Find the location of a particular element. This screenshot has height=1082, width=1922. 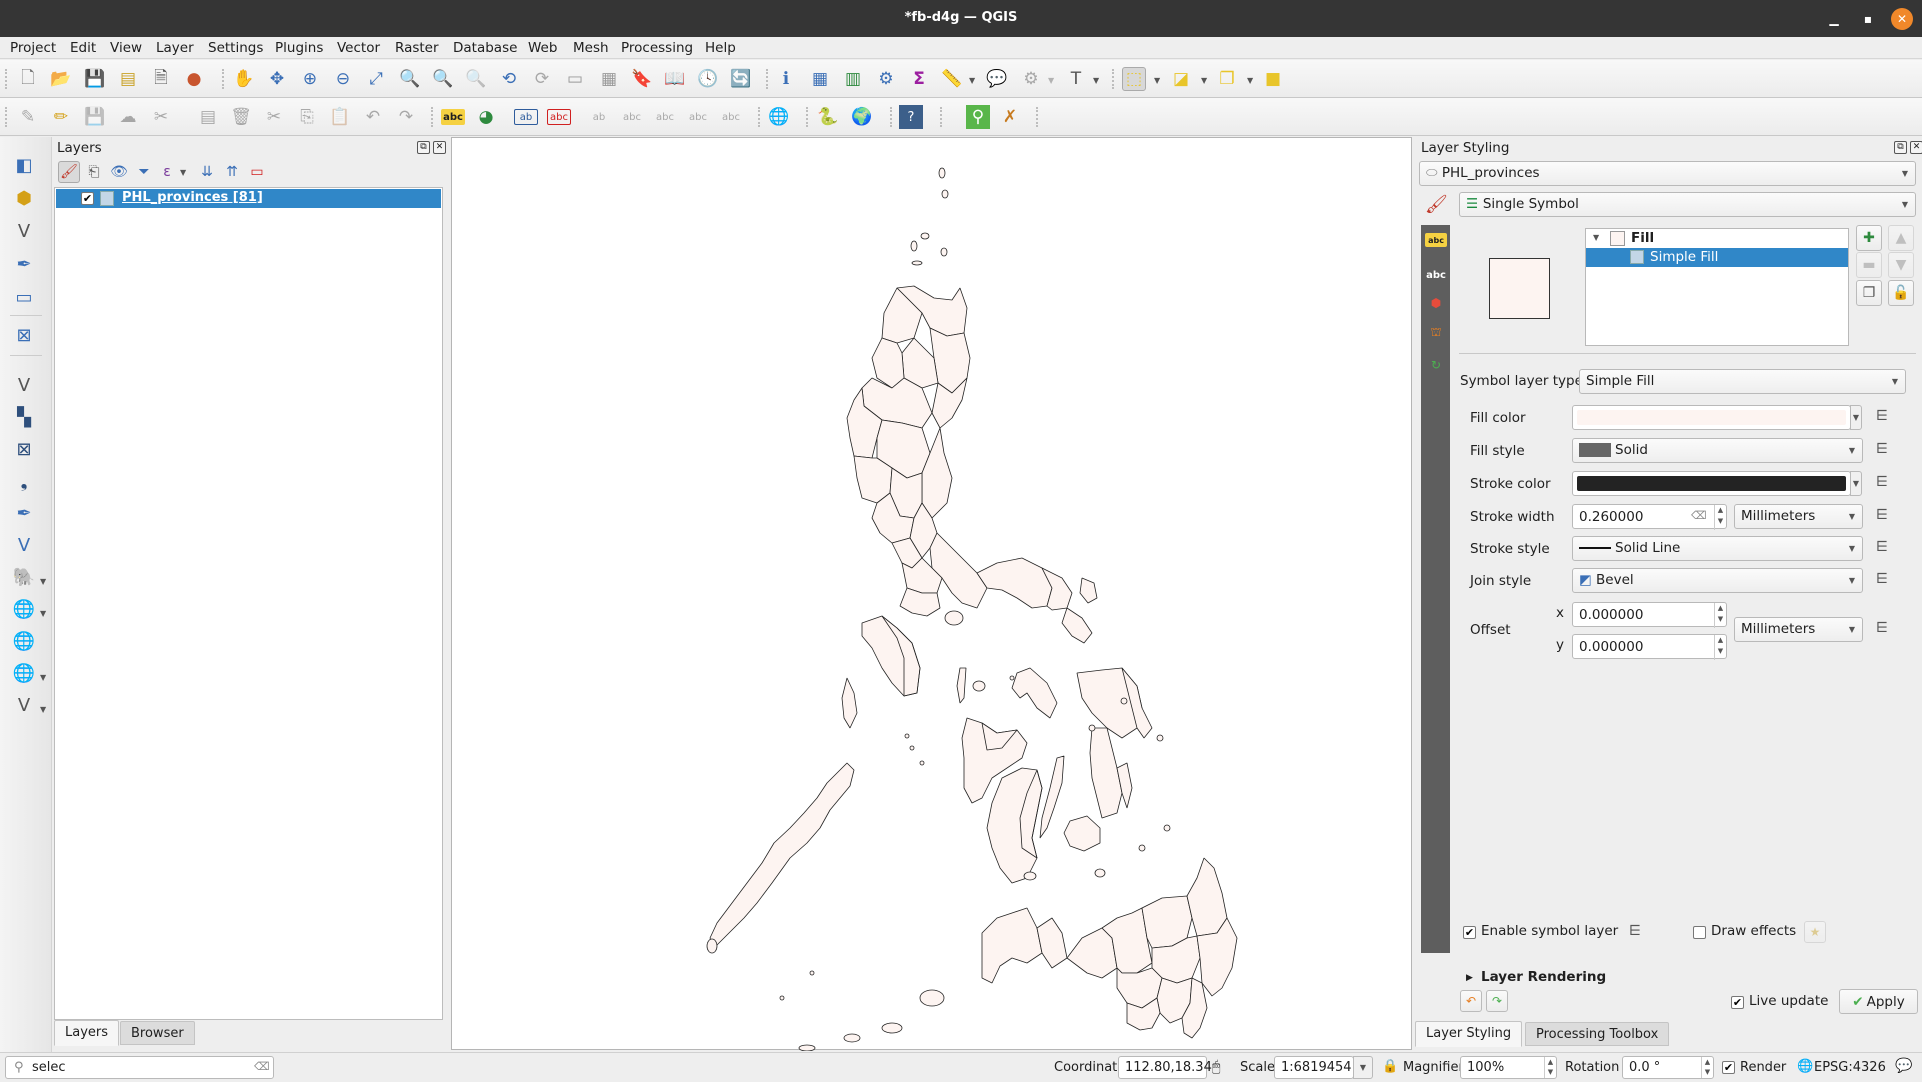

rotation-input: 0.0 ° ▲ ▼ is located at coordinates (1668, 1067).